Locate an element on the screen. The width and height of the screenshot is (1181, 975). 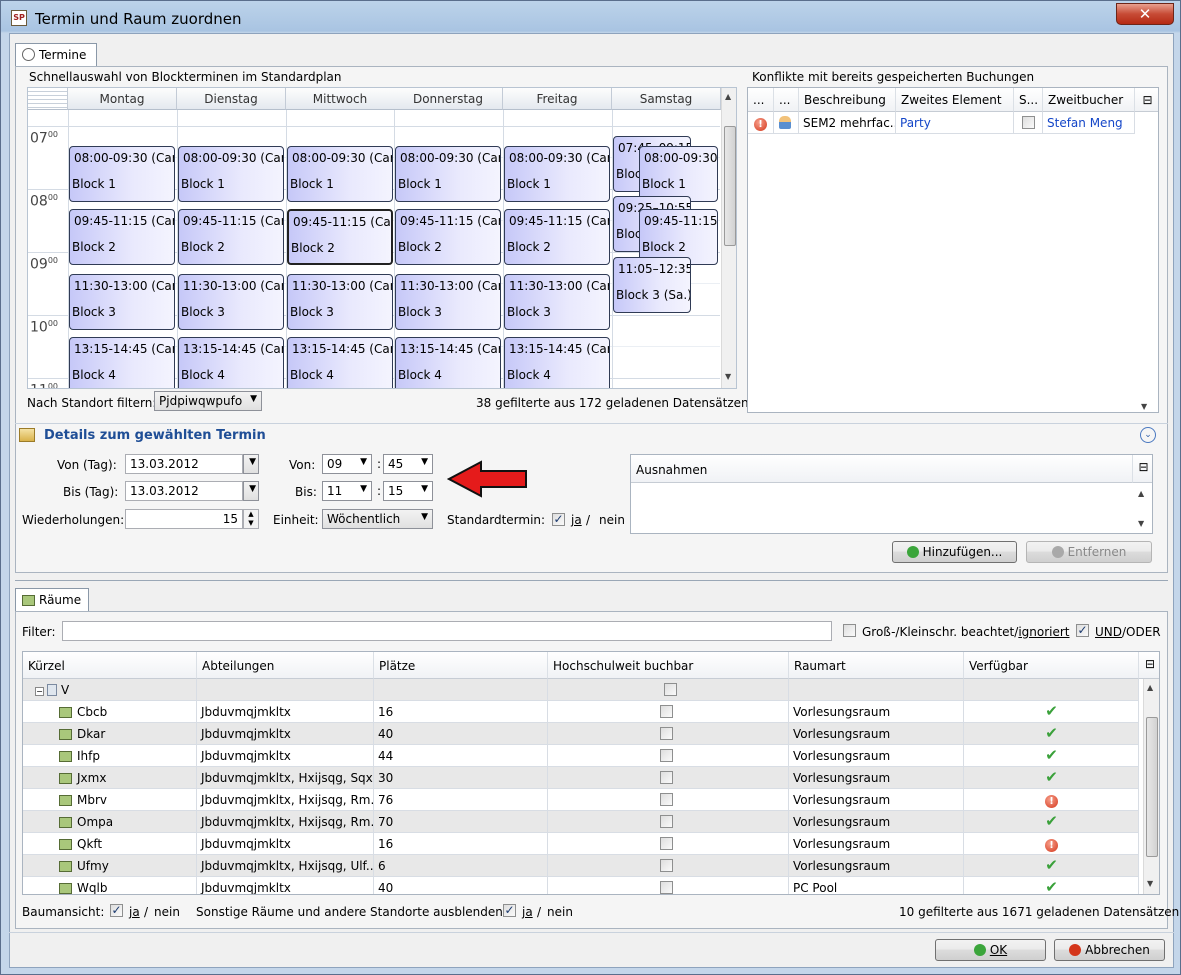
day-header: Samstag is located at coordinates (666, 99).